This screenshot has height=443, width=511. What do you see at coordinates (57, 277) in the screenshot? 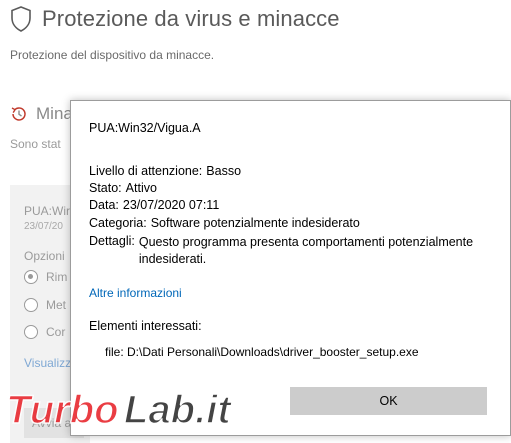
I see `radio-label: Rim` at bounding box center [57, 277].